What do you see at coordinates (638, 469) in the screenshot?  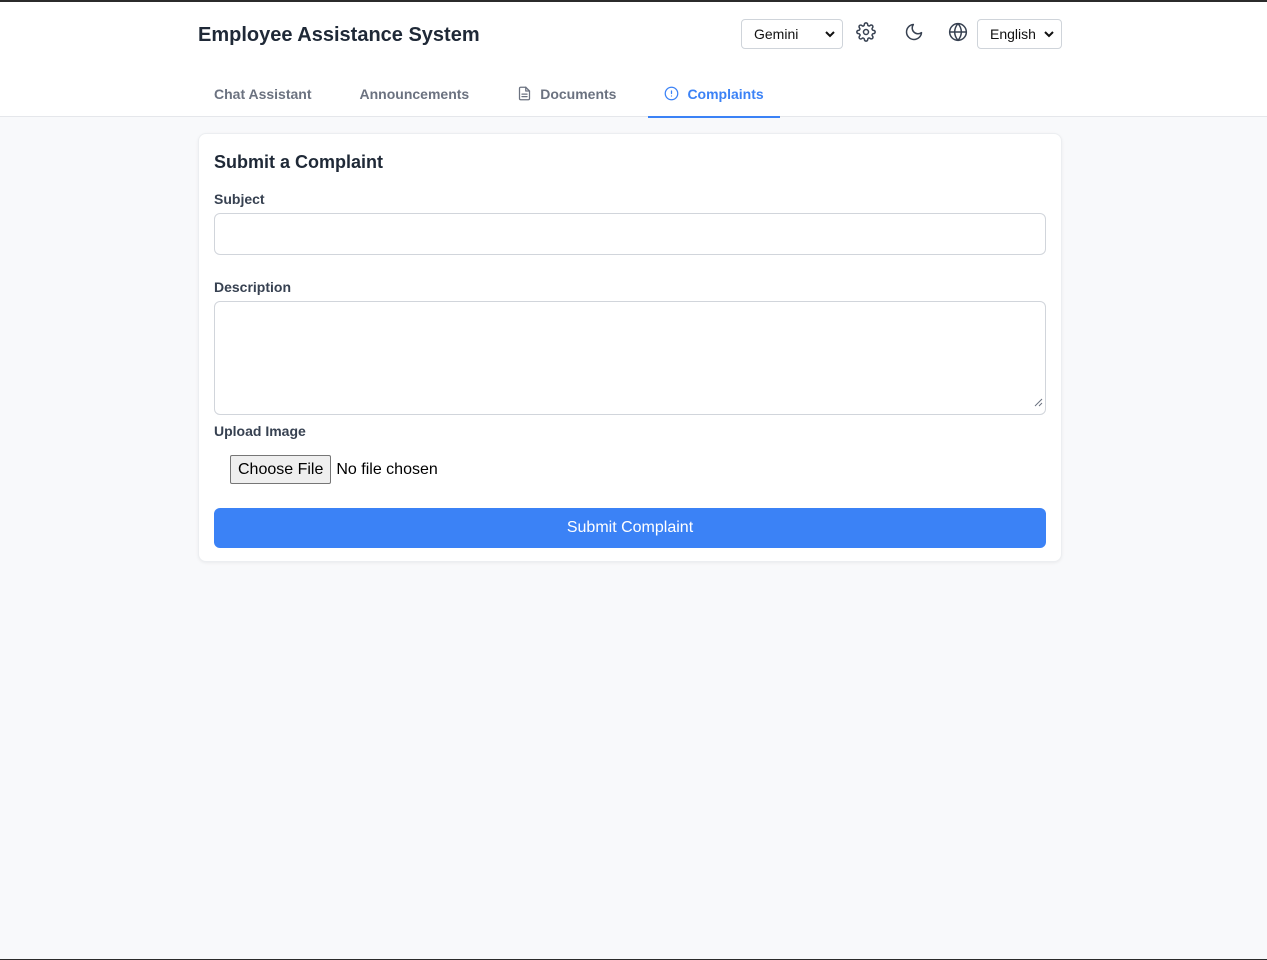 I see `file-input: Choose File No file chosen` at bounding box center [638, 469].